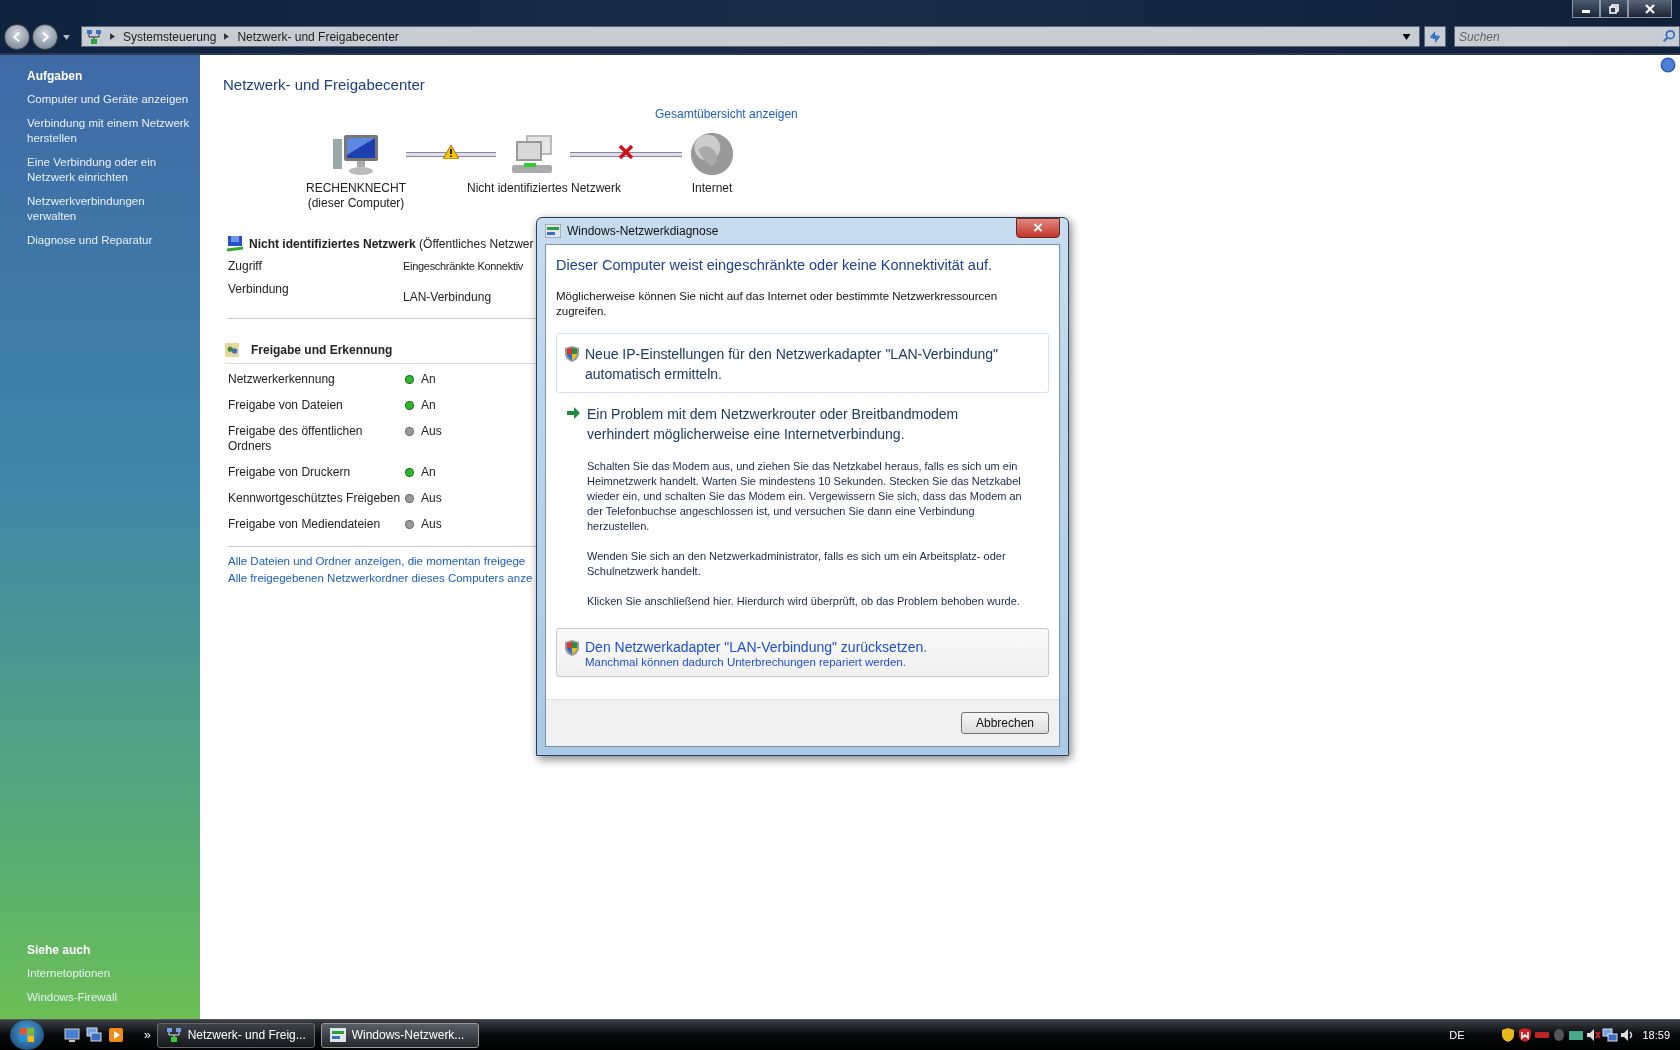  What do you see at coordinates (356, 155) in the screenshot?
I see `computer-icon` at bounding box center [356, 155].